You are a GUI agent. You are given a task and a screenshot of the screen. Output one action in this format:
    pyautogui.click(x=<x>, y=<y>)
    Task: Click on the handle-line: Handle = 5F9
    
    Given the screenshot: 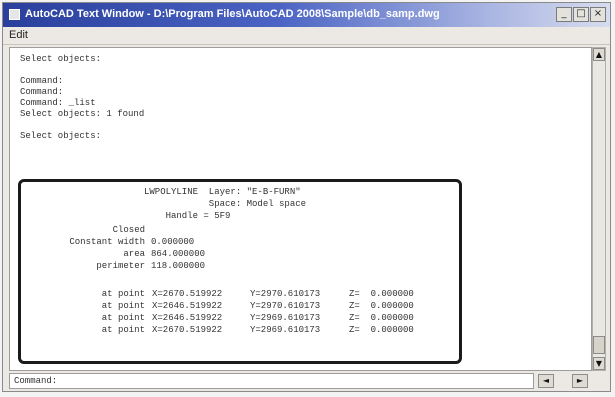 What is the action you would take?
    pyautogui.click(x=187, y=216)
    